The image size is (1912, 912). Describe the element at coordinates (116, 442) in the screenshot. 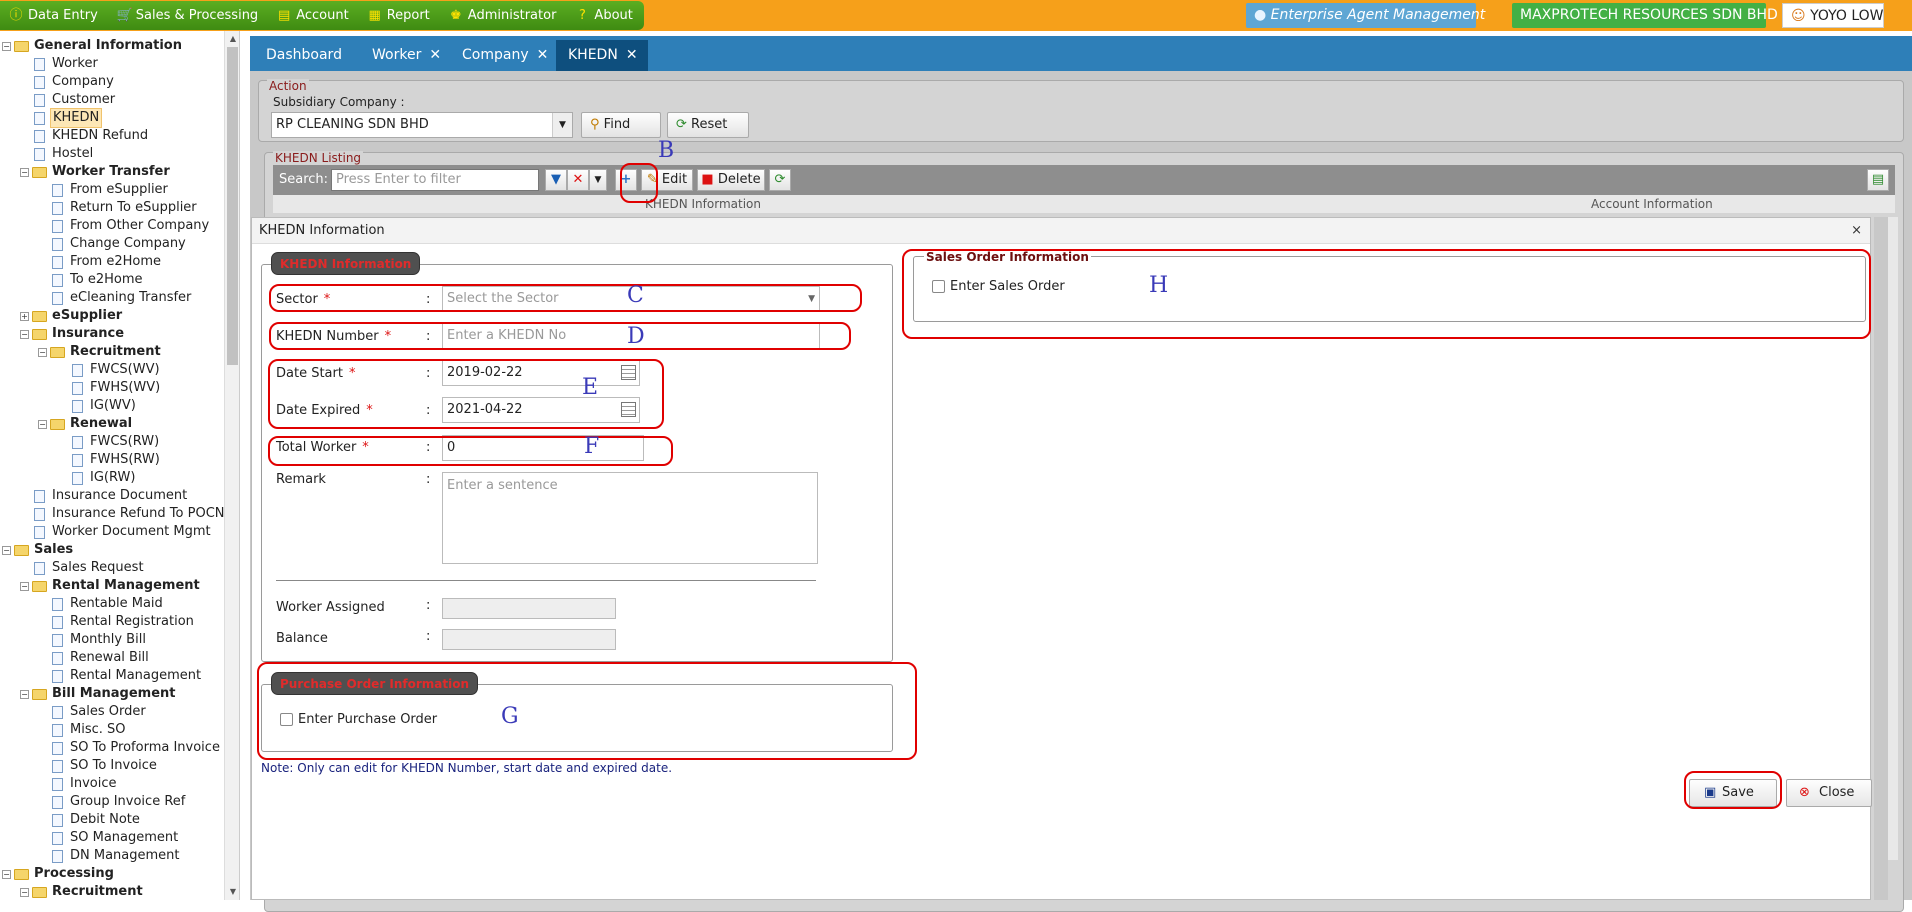

I see `tree-item-fwcs-rw: FWCS(RW)` at that location.